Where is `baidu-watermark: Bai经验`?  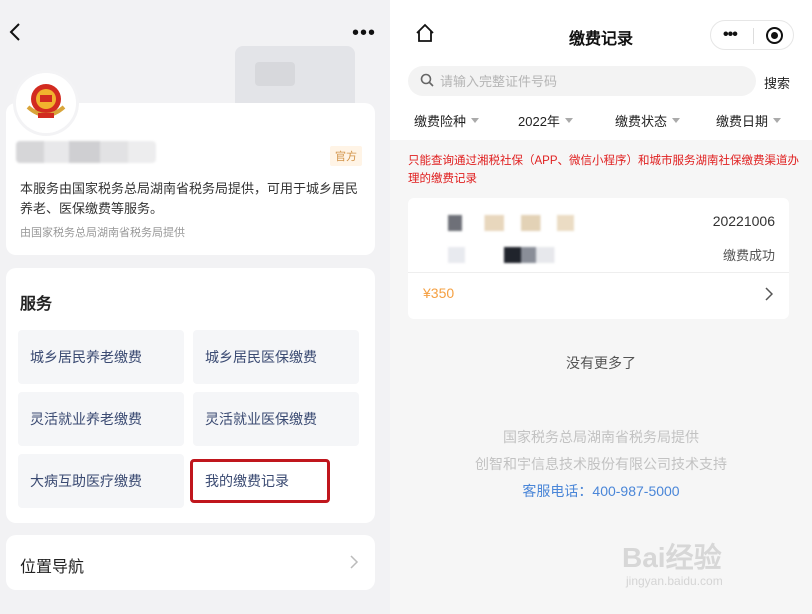
baidu-watermark: Bai经验 is located at coordinates (672, 557).